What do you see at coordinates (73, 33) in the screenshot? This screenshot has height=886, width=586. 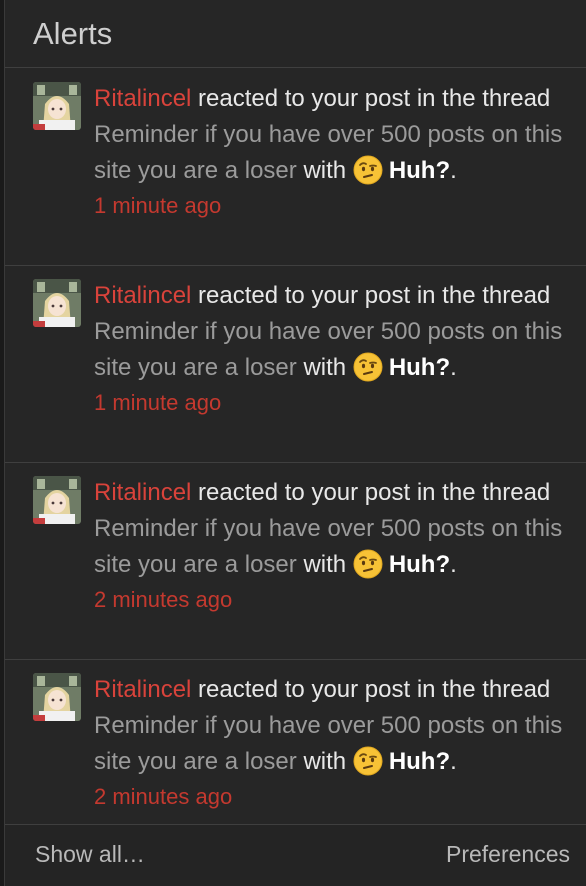 I see `panel-title: Alerts` at bounding box center [73, 33].